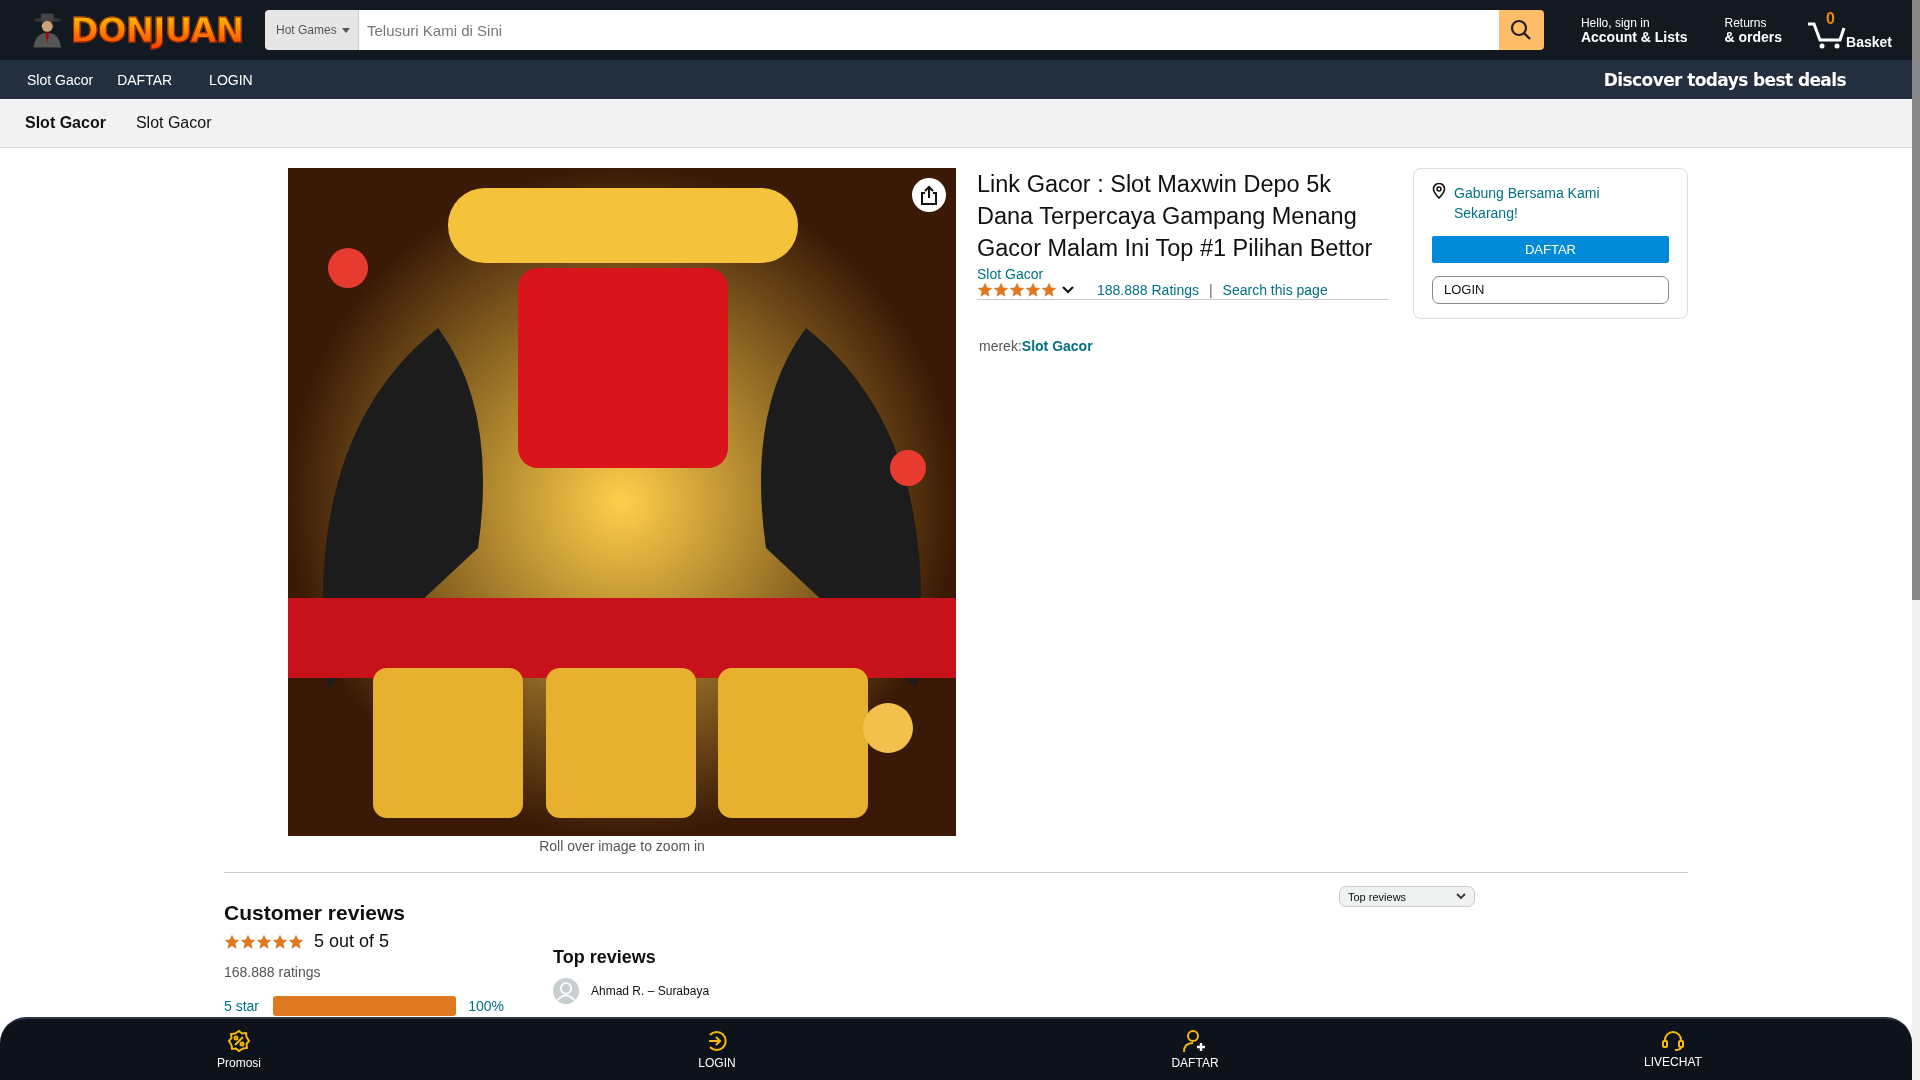 The image size is (1920, 1080). I want to click on nav-link: Slot Gacor, so click(60, 79).